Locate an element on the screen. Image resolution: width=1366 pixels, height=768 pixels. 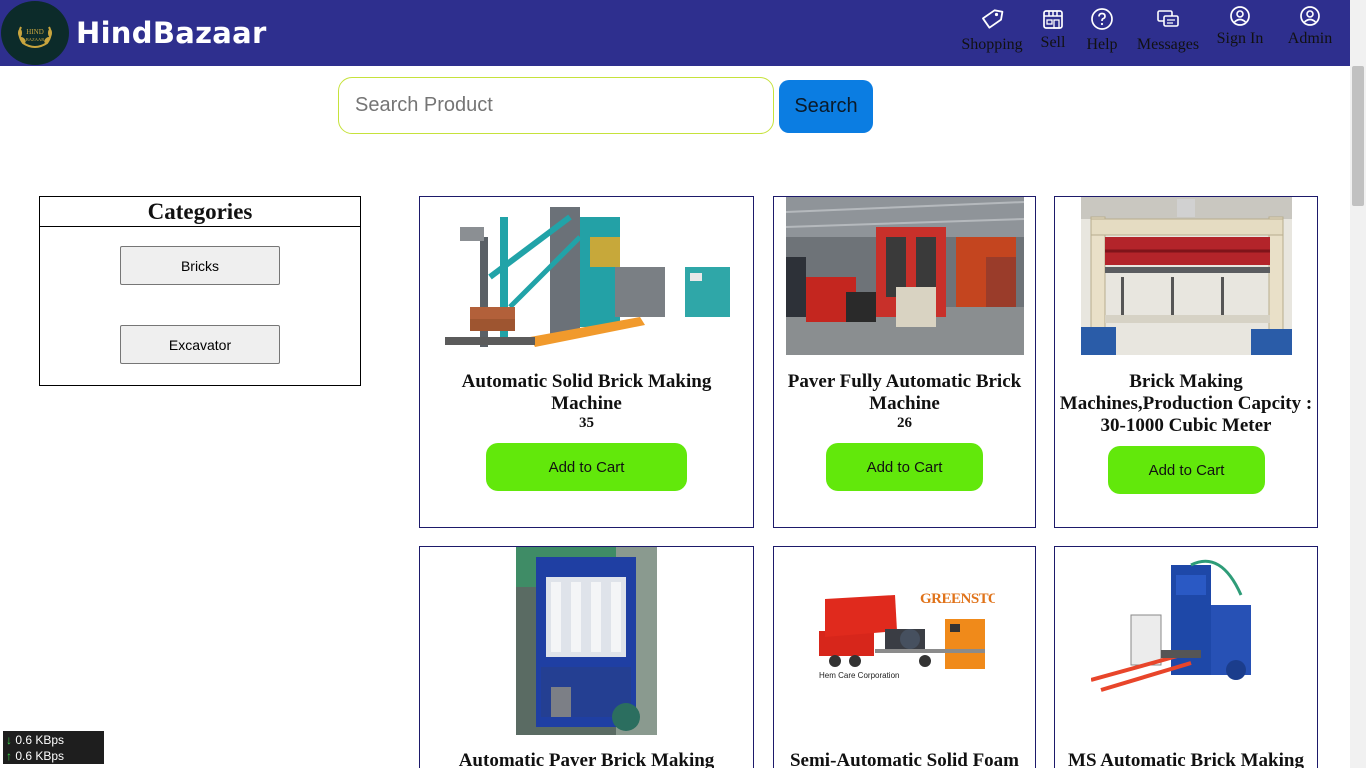
nav-messages: Messages is located at coordinates (1168, 33).